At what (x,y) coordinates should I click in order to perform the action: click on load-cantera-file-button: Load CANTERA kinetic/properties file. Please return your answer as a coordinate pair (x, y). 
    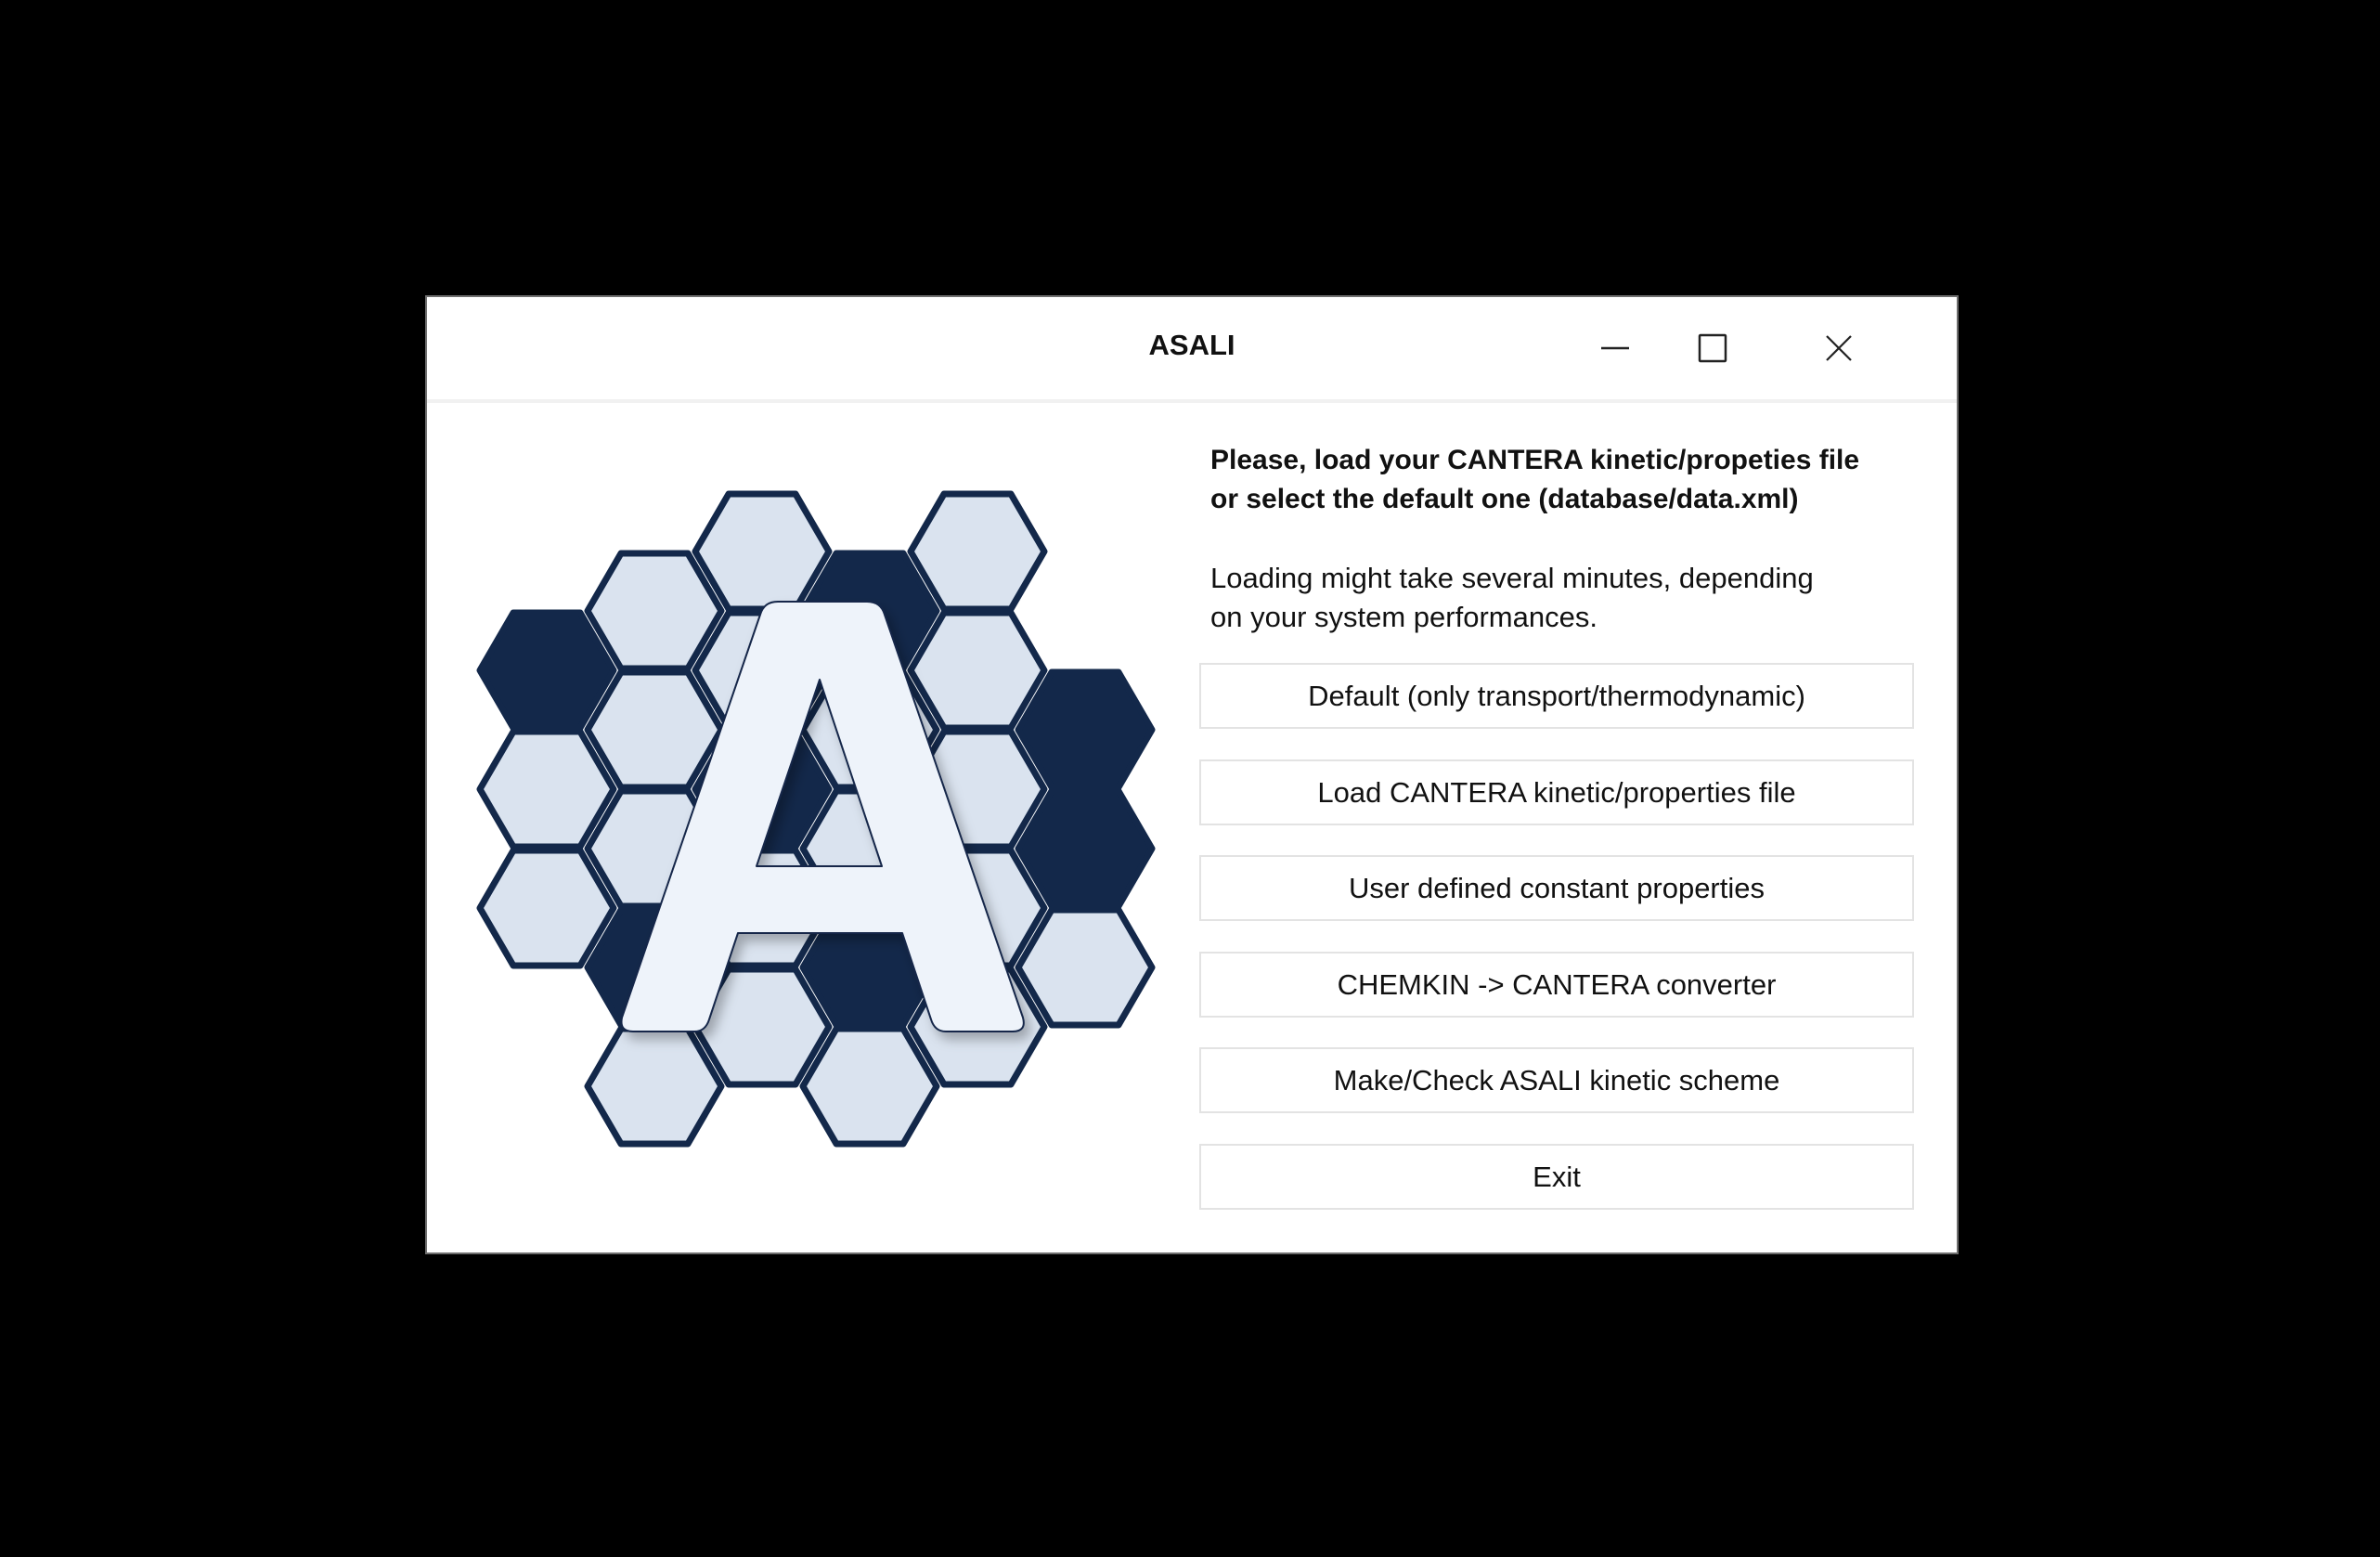
    Looking at the image, I should click on (1556, 792).